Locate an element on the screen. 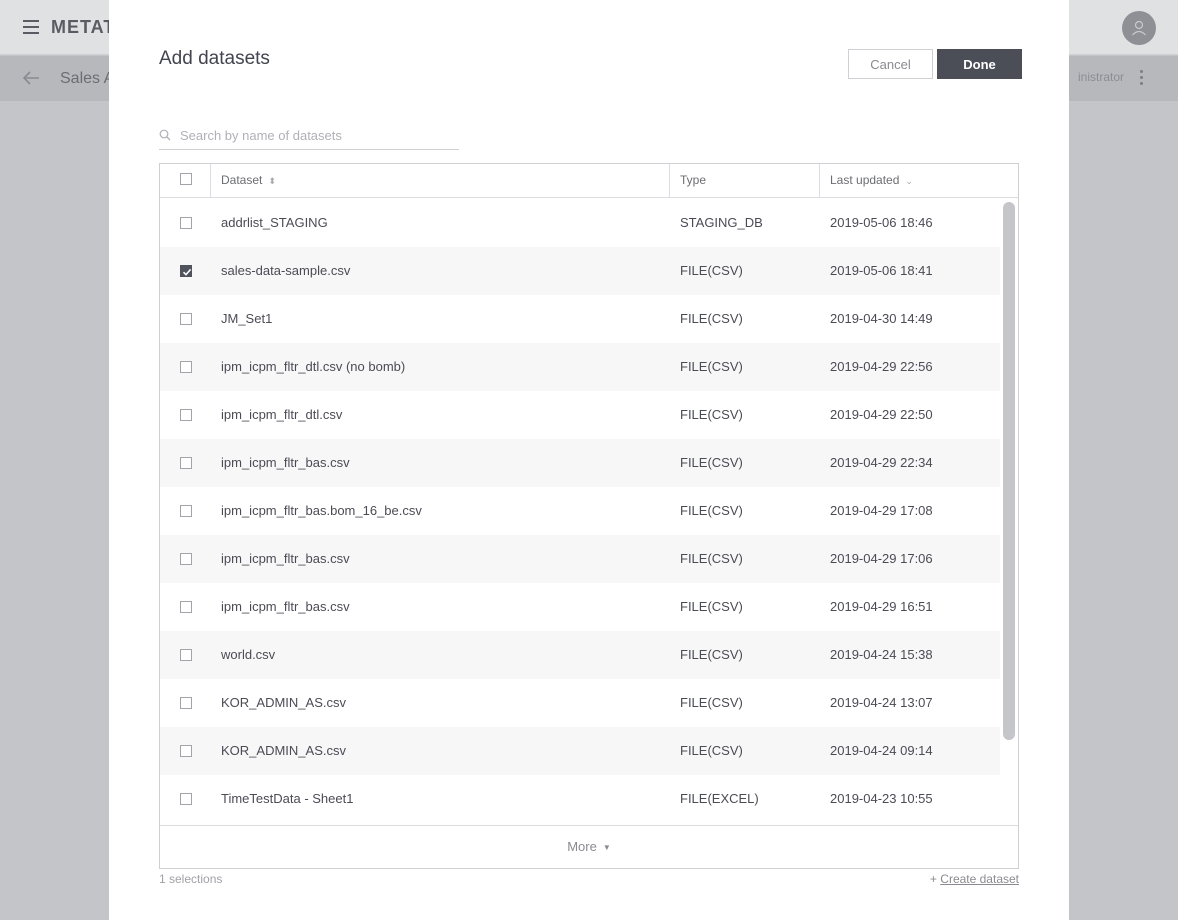  select-all-checkbox is located at coordinates (186, 179).